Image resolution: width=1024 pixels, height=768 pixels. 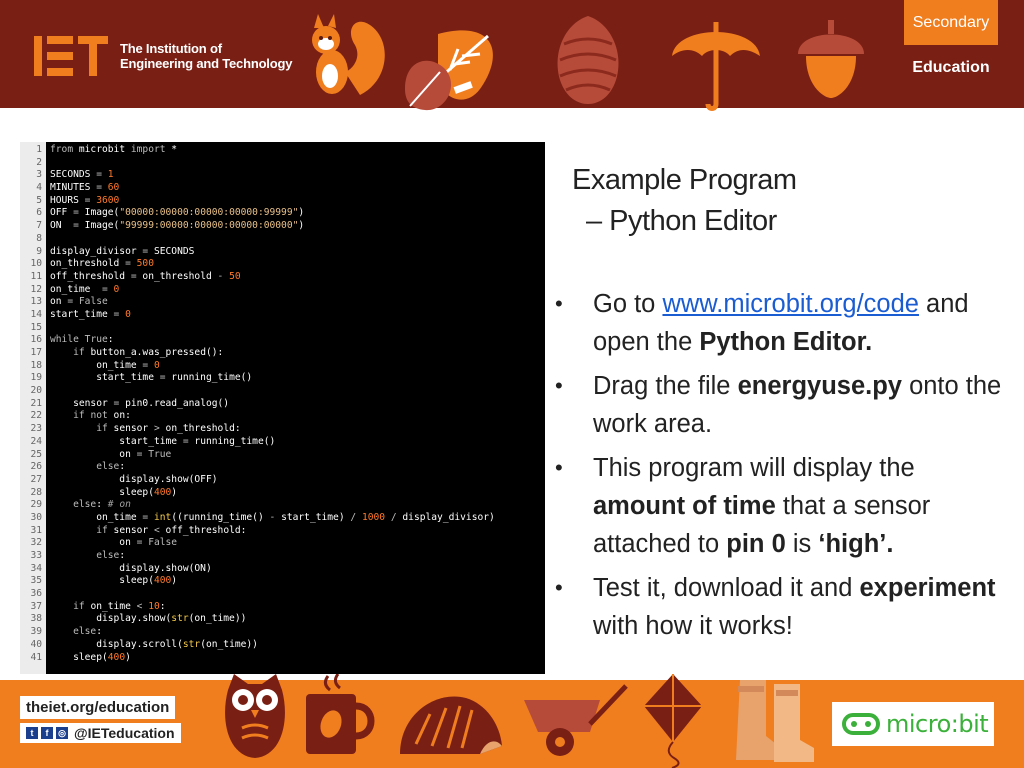 I want to click on code-text: sensor = pin0.read_analog(), so click(x=140, y=403).